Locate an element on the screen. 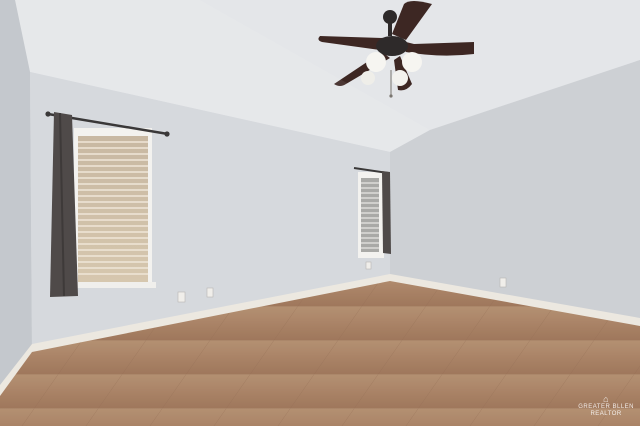 The height and width of the screenshot is (426, 640). watermark-line1: GREATER BLLEN is located at coordinates (606, 407).